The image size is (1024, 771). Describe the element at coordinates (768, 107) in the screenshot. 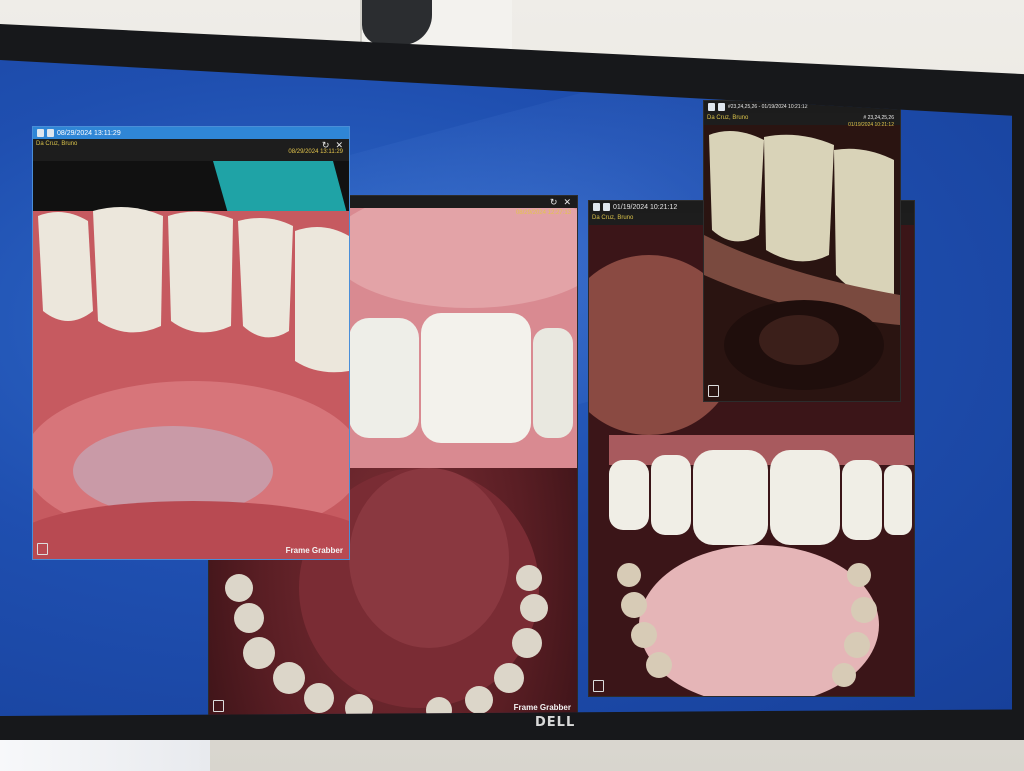

I see `window-title: #23,24,25,26 - 01/19/2024 10:21:12` at that location.